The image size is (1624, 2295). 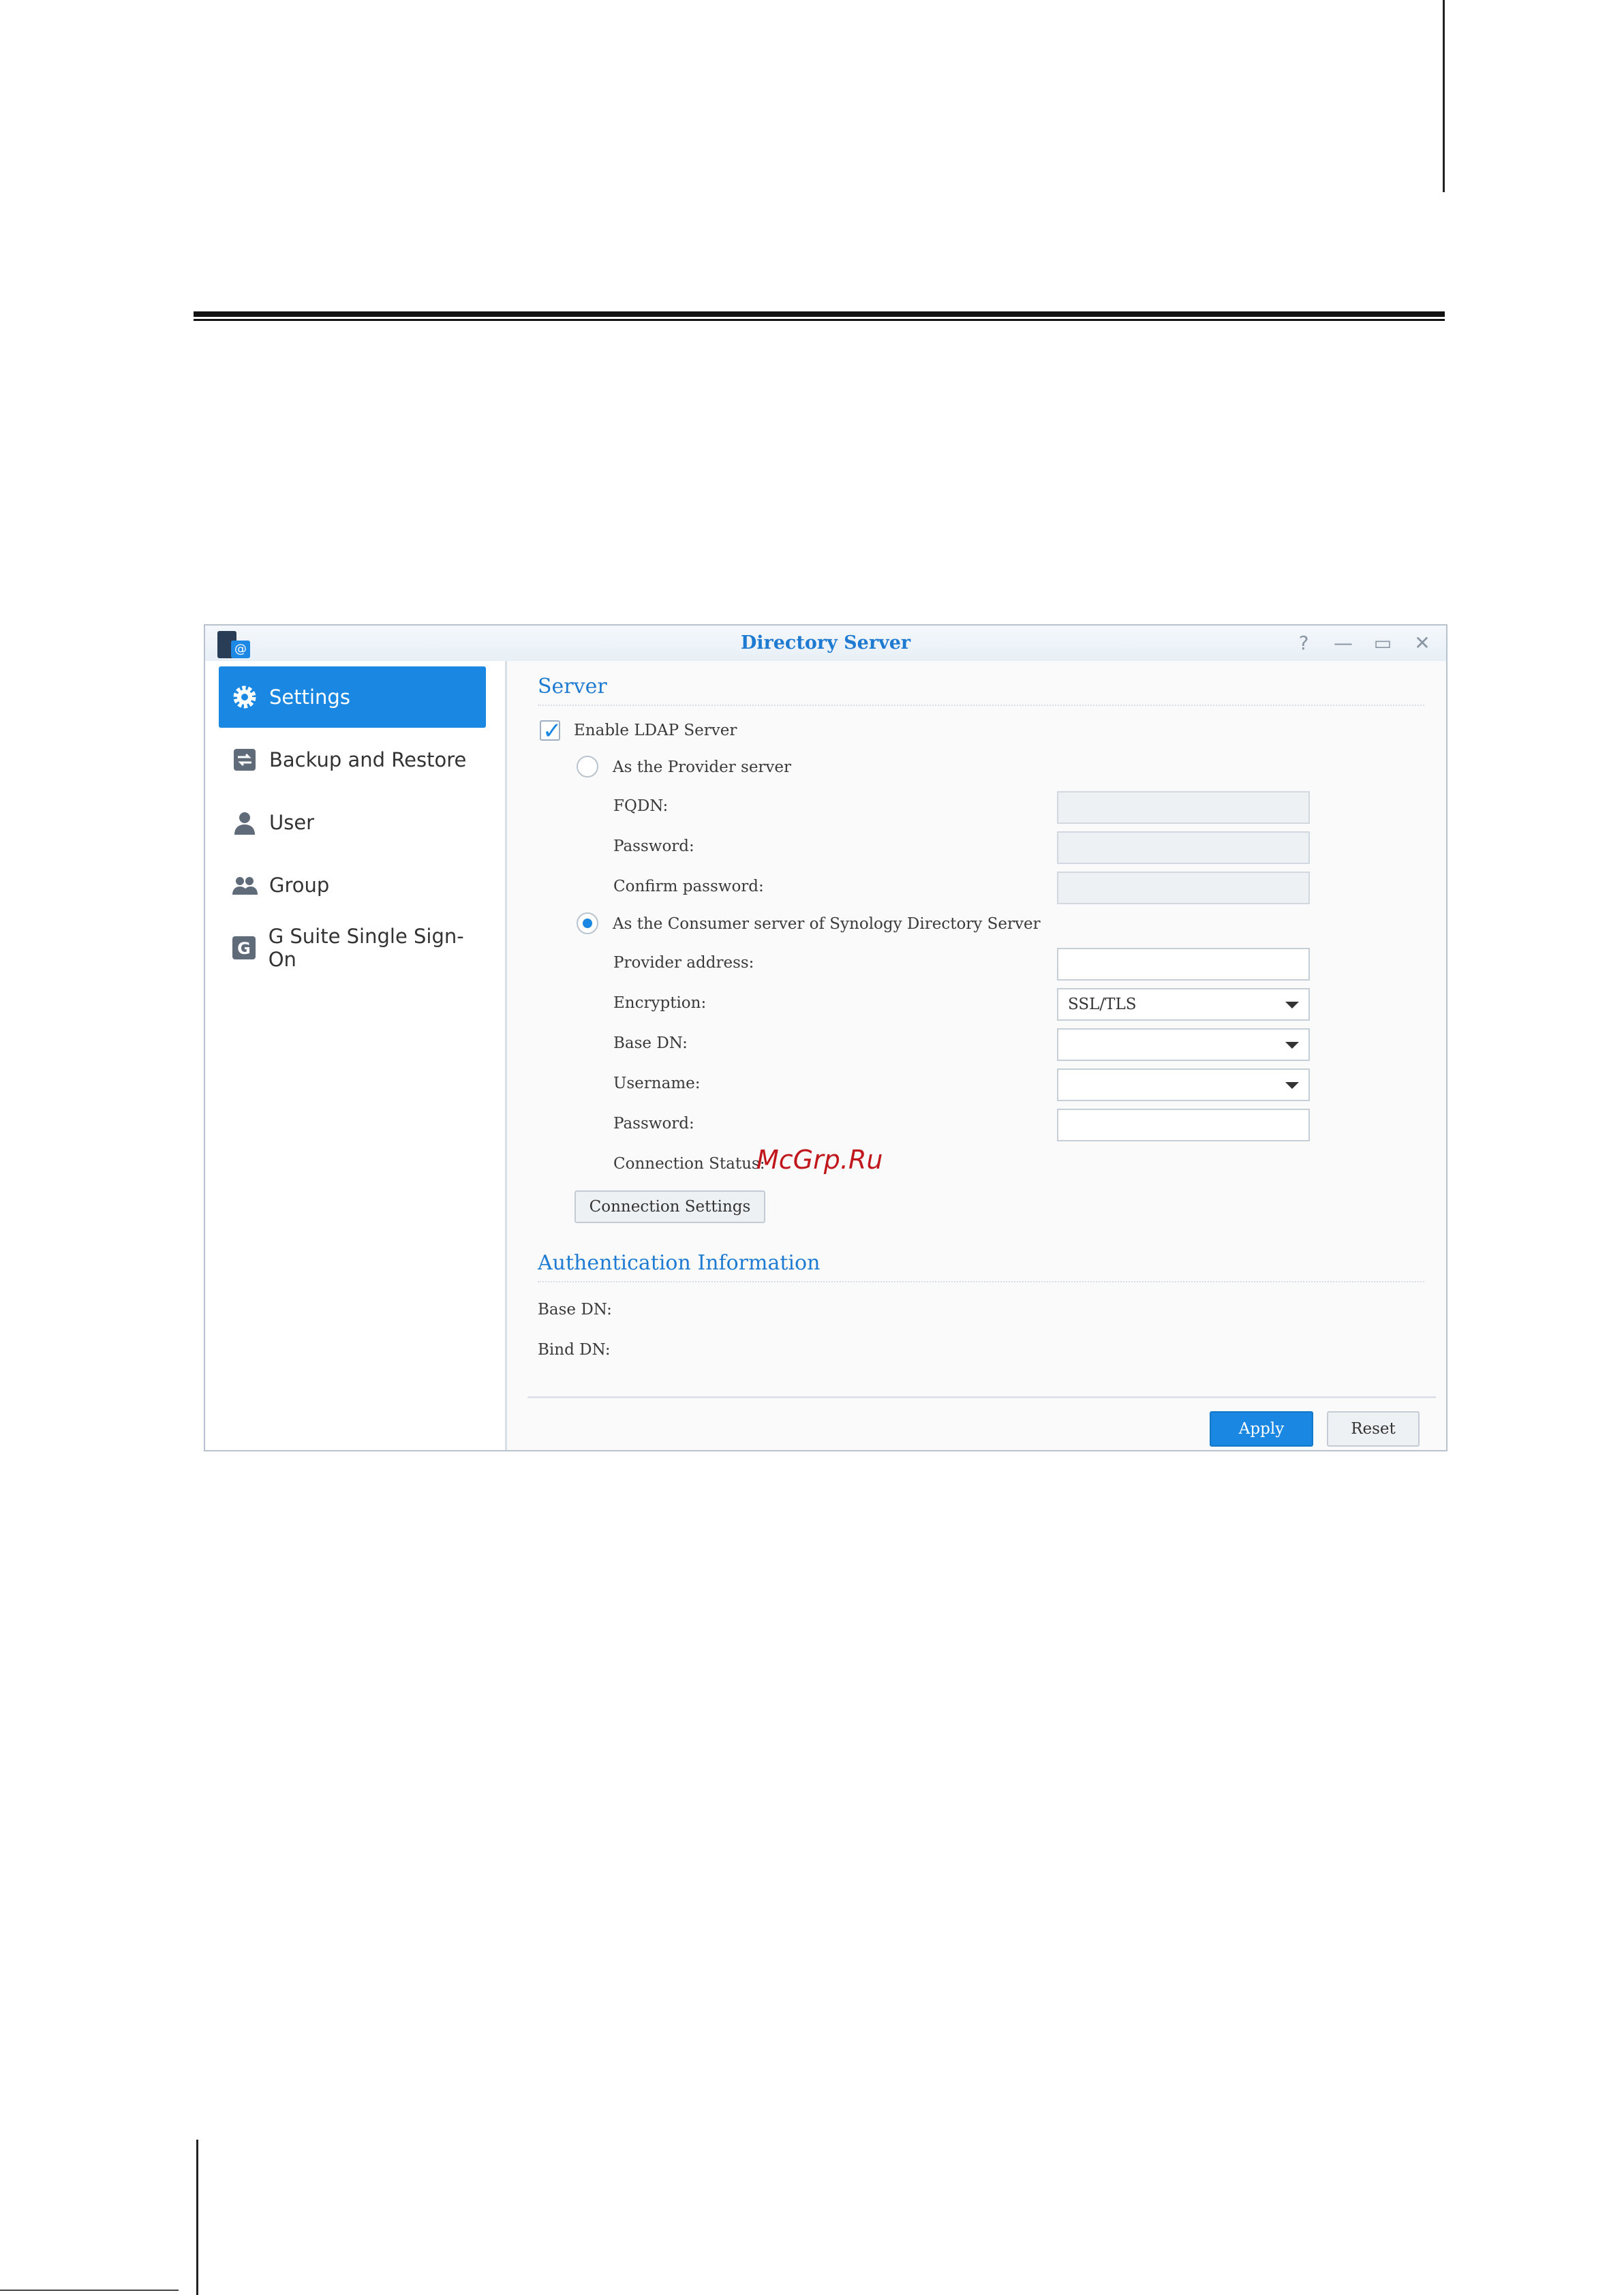 I want to click on sidebar-item-backup-and-restore: Backup and Restore, so click(x=352, y=759).